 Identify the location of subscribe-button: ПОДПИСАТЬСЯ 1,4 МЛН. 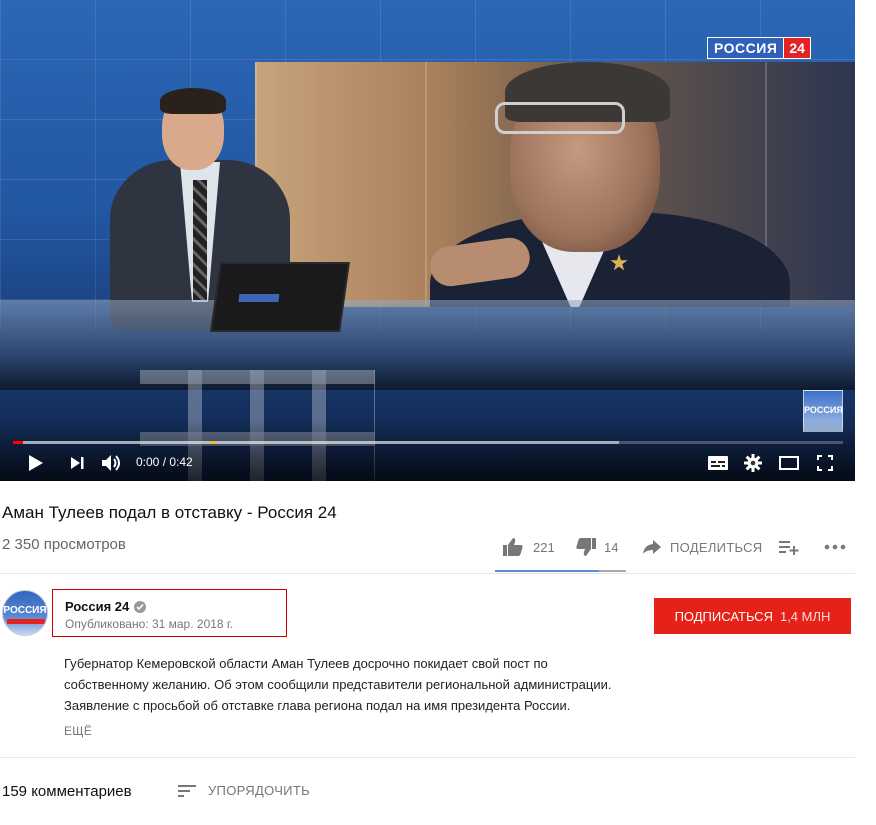
(752, 616).